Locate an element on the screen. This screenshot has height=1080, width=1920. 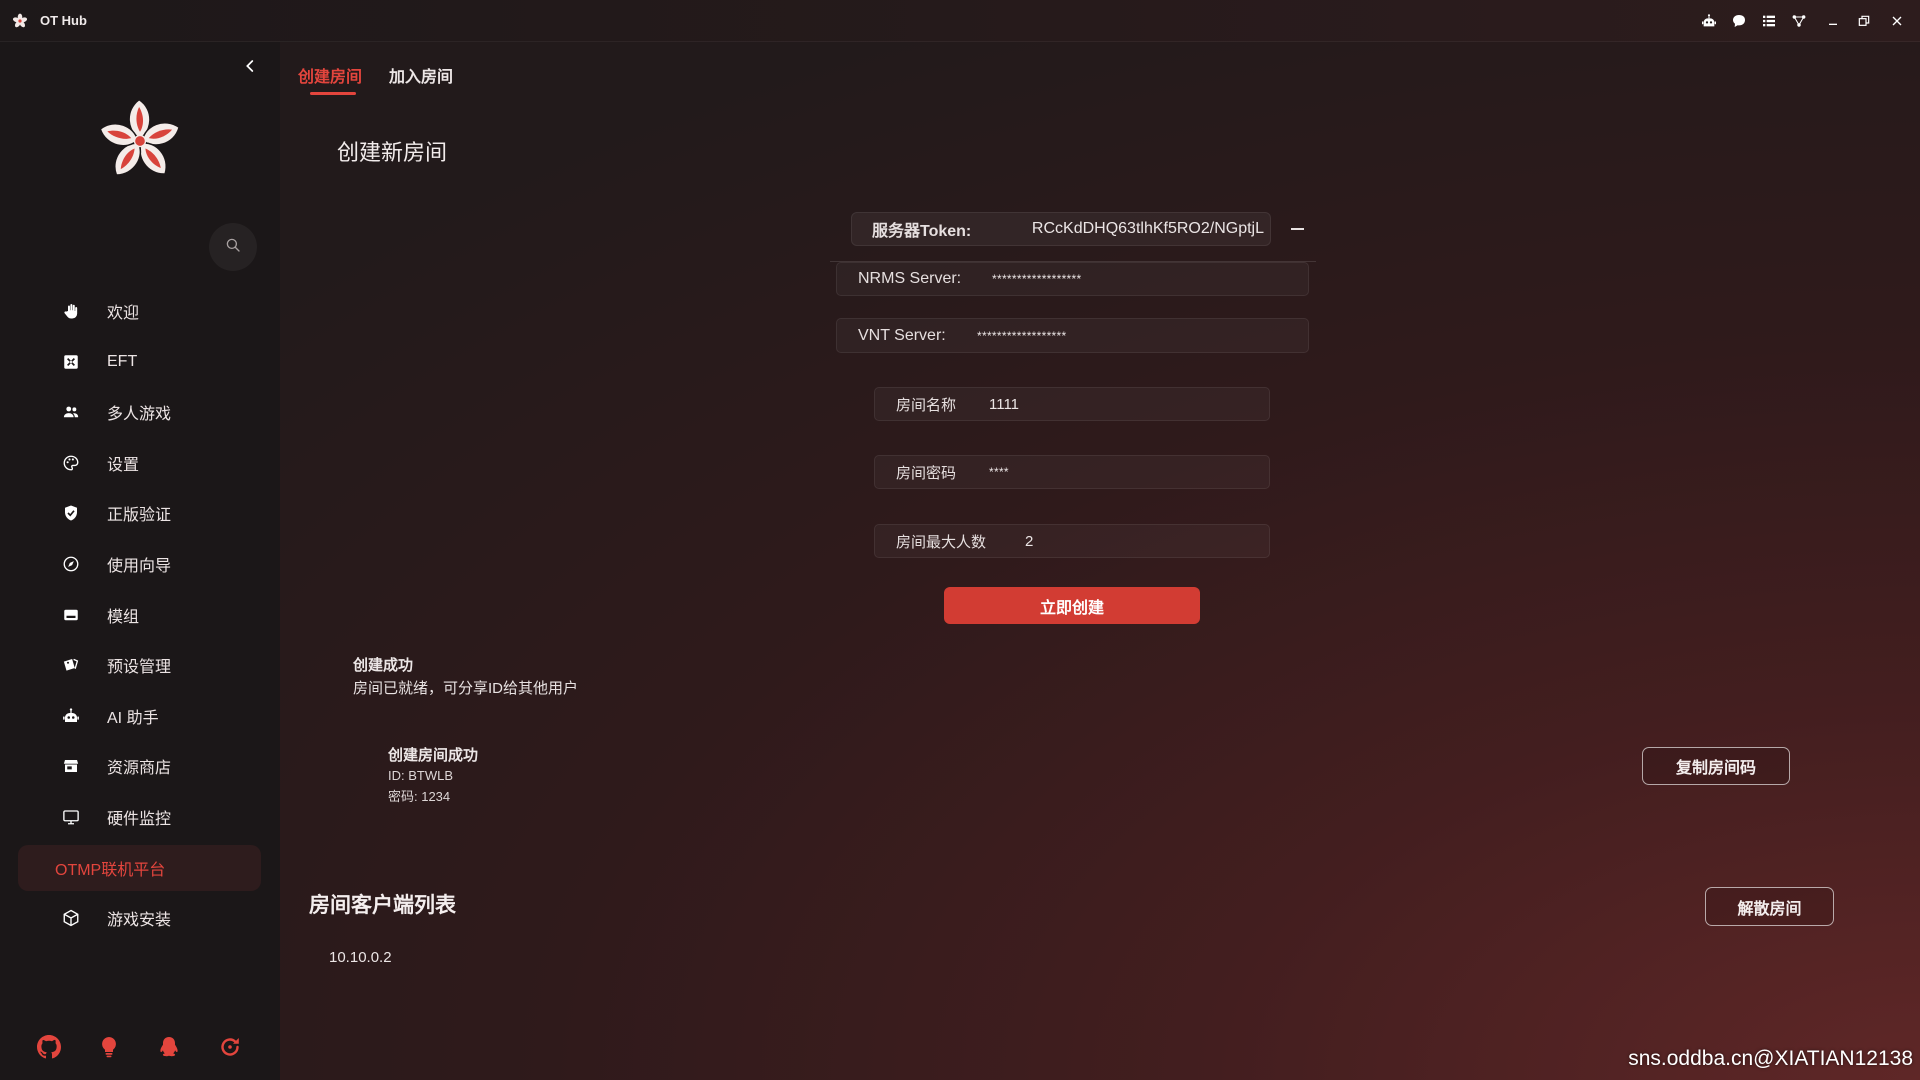
room-password-input: **** is located at coordinates (999, 472).